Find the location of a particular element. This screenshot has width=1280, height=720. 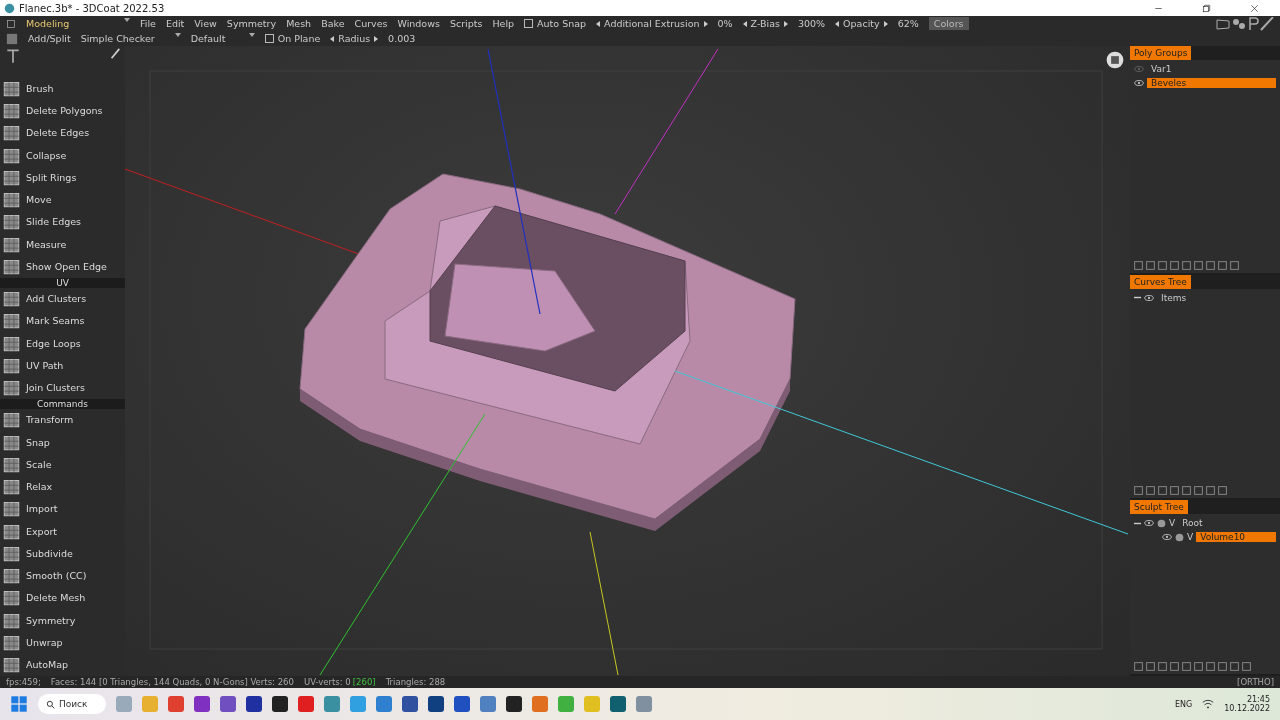

tool-item: Export is located at coordinates (62, 531).